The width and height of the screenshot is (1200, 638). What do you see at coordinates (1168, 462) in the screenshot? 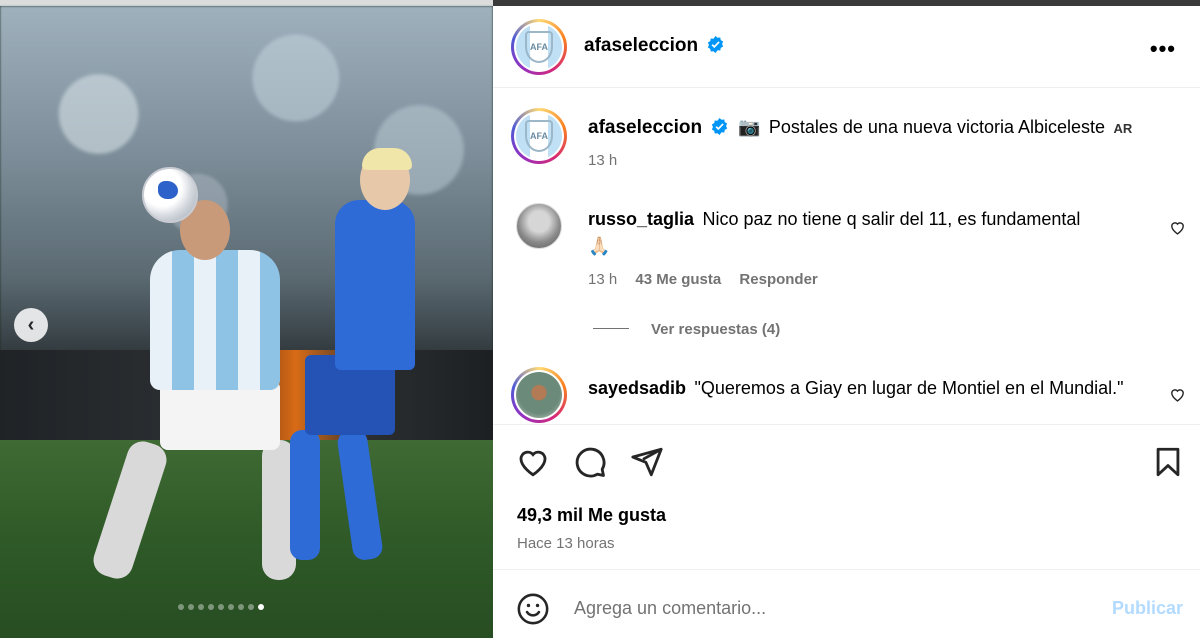
I see `save-bookmark-icon` at bounding box center [1168, 462].